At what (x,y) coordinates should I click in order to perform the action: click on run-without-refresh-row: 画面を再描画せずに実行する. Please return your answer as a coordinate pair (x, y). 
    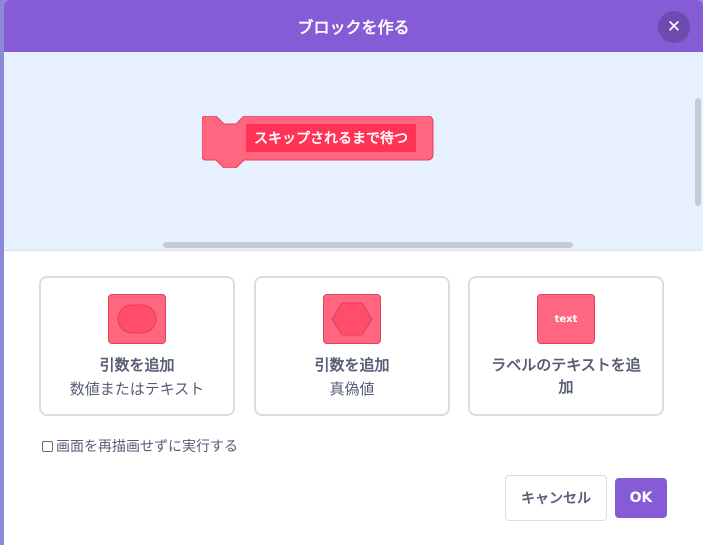
    Looking at the image, I should click on (140, 446).